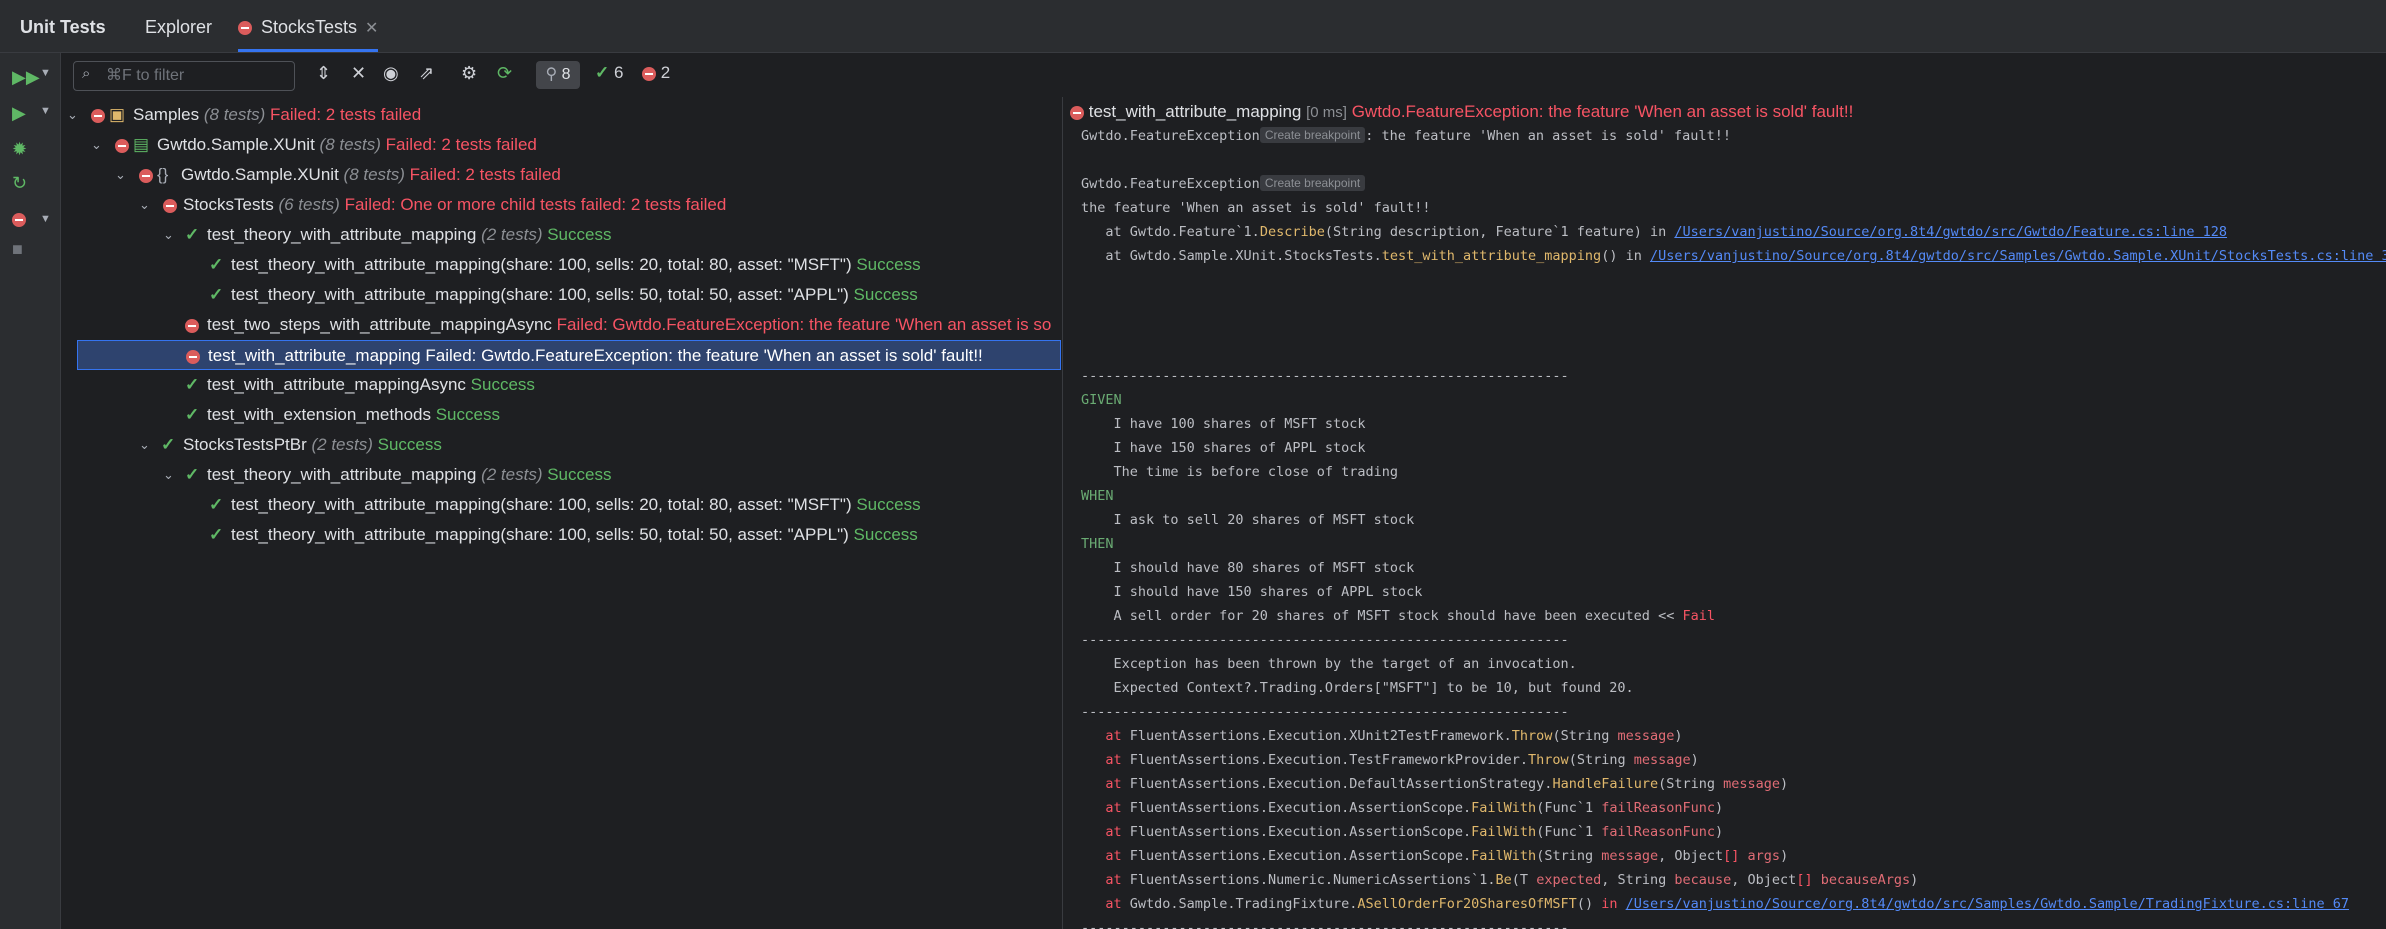 The image size is (2386, 929). What do you see at coordinates (1504, 808) in the screenshot?
I see `frame-method: FailWith` at bounding box center [1504, 808].